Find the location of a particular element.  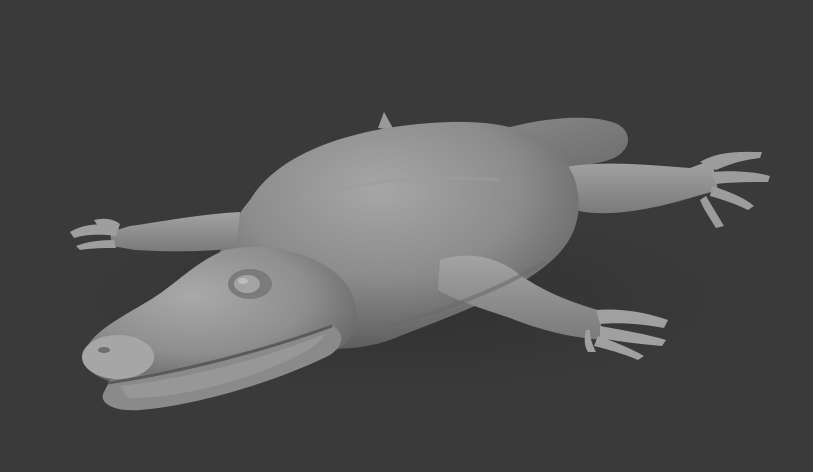

eye is located at coordinates (247, 284).